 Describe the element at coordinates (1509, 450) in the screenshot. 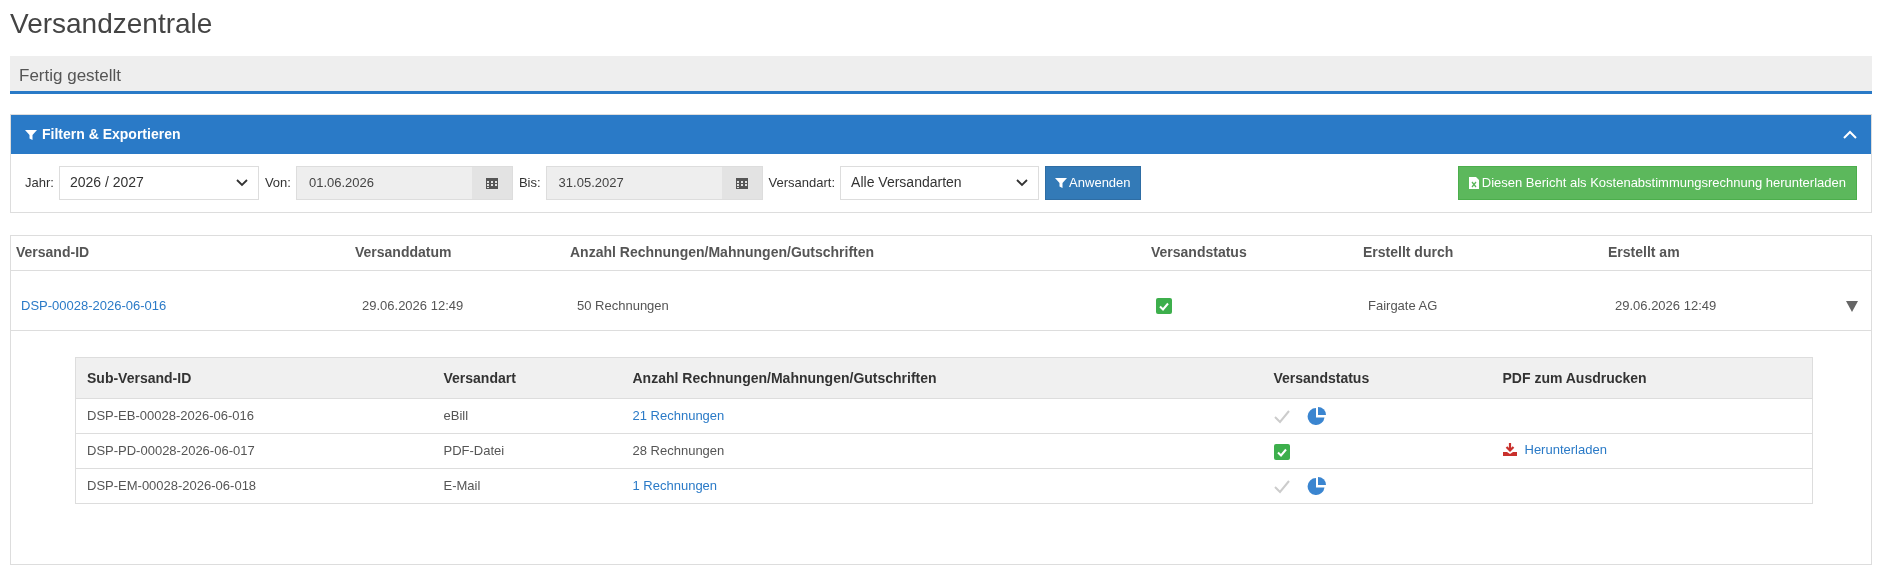

I see `download-icon` at that location.